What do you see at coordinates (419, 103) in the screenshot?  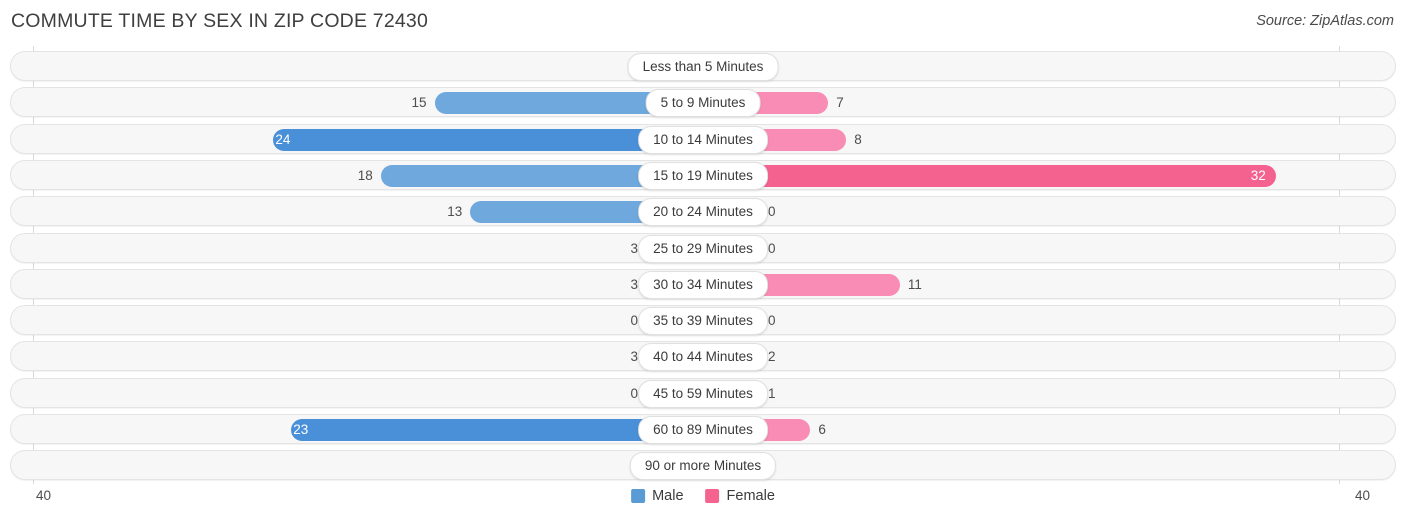 I see `value-label-male: 15` at bounding box center [419, 103].